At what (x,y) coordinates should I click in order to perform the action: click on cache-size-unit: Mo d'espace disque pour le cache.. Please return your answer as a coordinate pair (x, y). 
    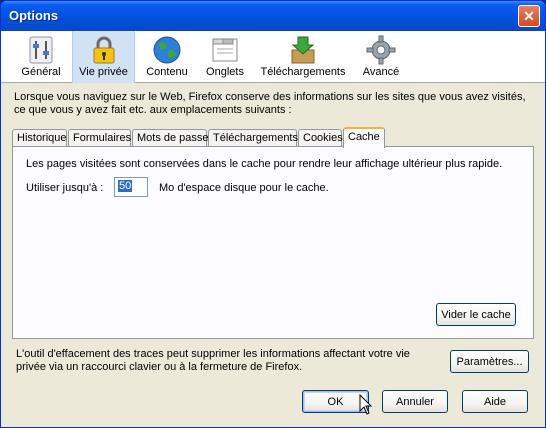
    Looking at the image, I should click on (244, 188).